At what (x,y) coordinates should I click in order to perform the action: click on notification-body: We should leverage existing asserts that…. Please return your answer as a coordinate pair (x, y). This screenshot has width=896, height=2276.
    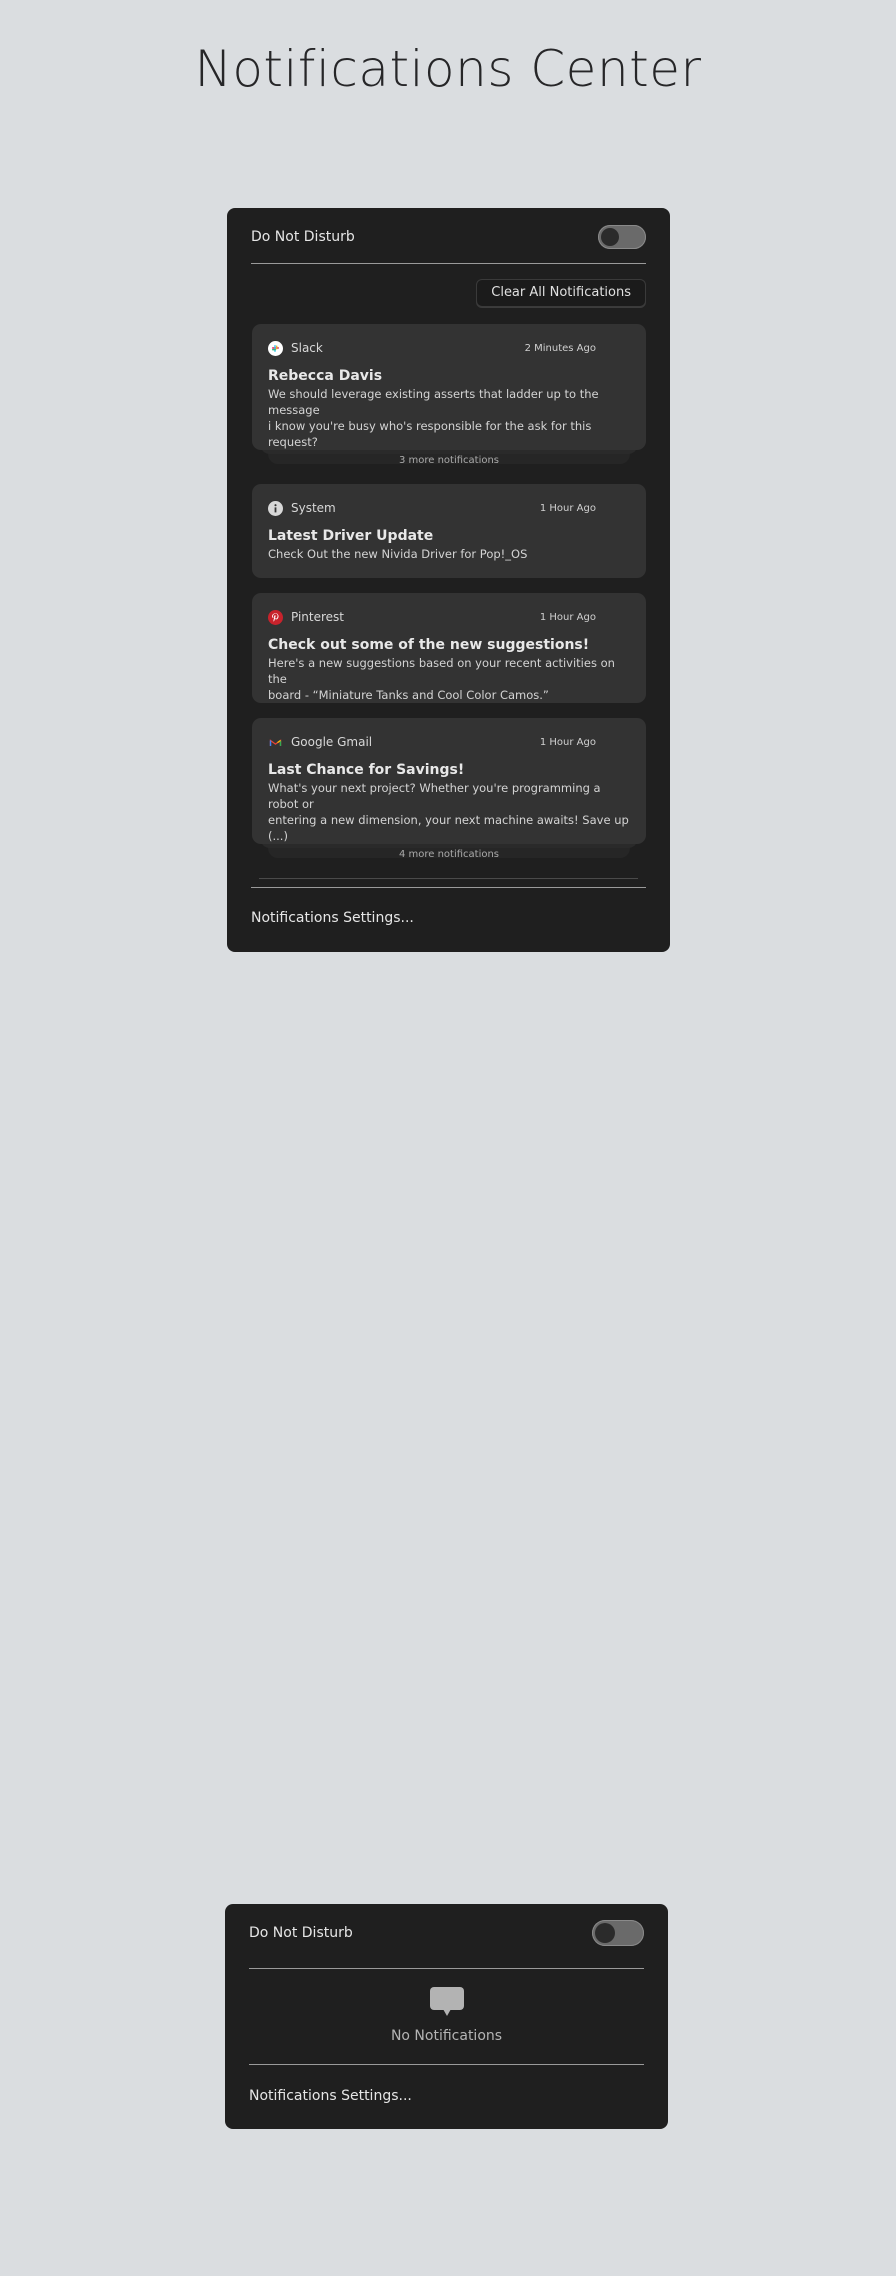
    Looking at the image, I should click on (449, 418).